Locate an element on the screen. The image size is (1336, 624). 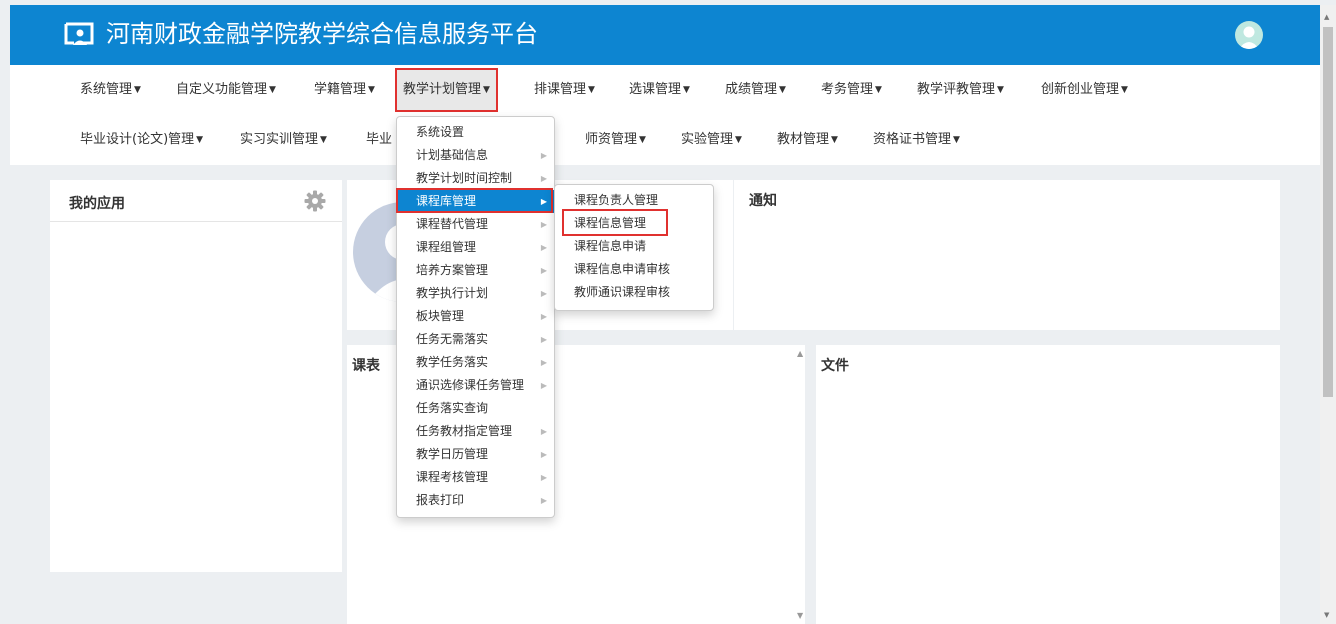
menu-item-plan-time-control: 教学计划时间控制 ▶ is located at coordinates (475, 178).